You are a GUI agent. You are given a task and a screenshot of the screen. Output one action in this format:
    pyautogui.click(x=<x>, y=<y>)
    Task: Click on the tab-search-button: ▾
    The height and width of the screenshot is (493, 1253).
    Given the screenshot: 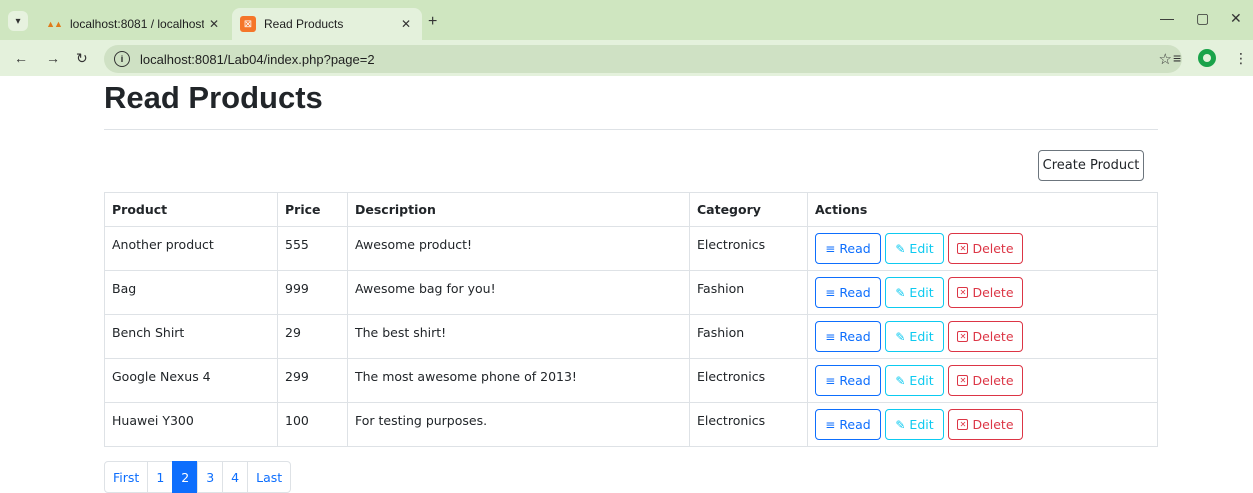 What is the action you would take?
    pyautogui.click(x=18, y=21)
    